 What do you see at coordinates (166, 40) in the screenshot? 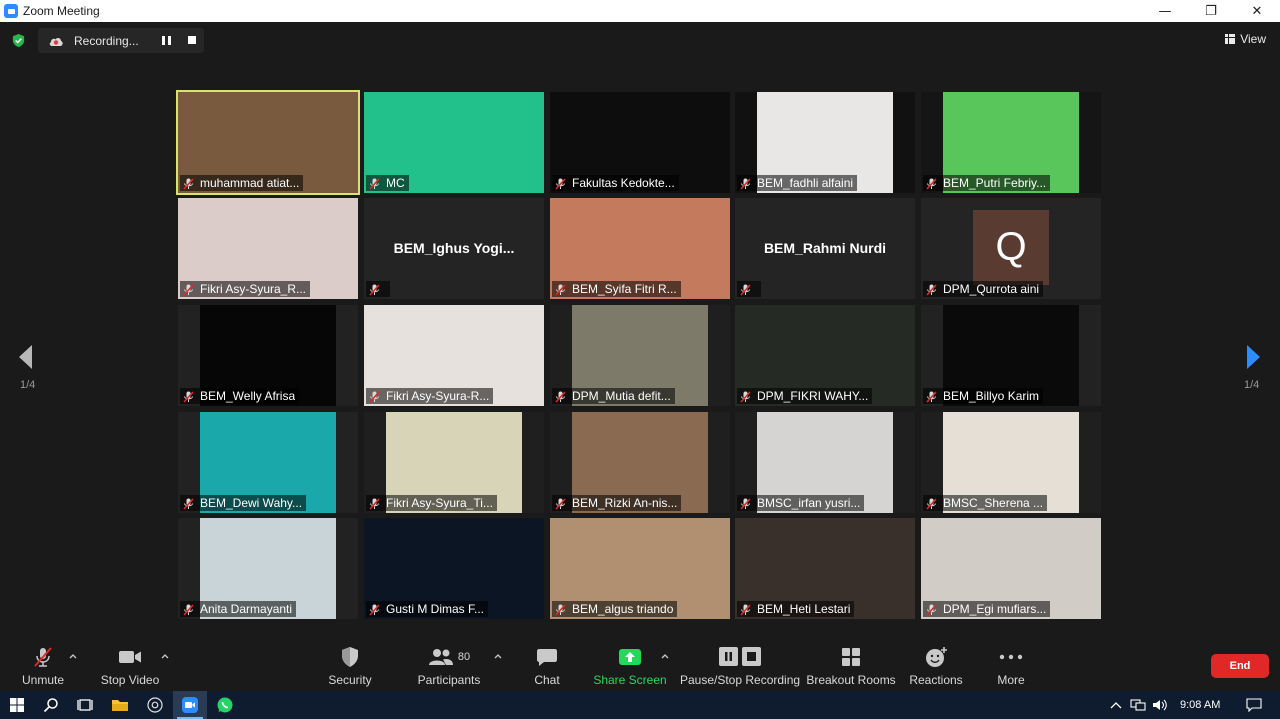
I see `pause-recording-icon` at bounding box center [166, 40].